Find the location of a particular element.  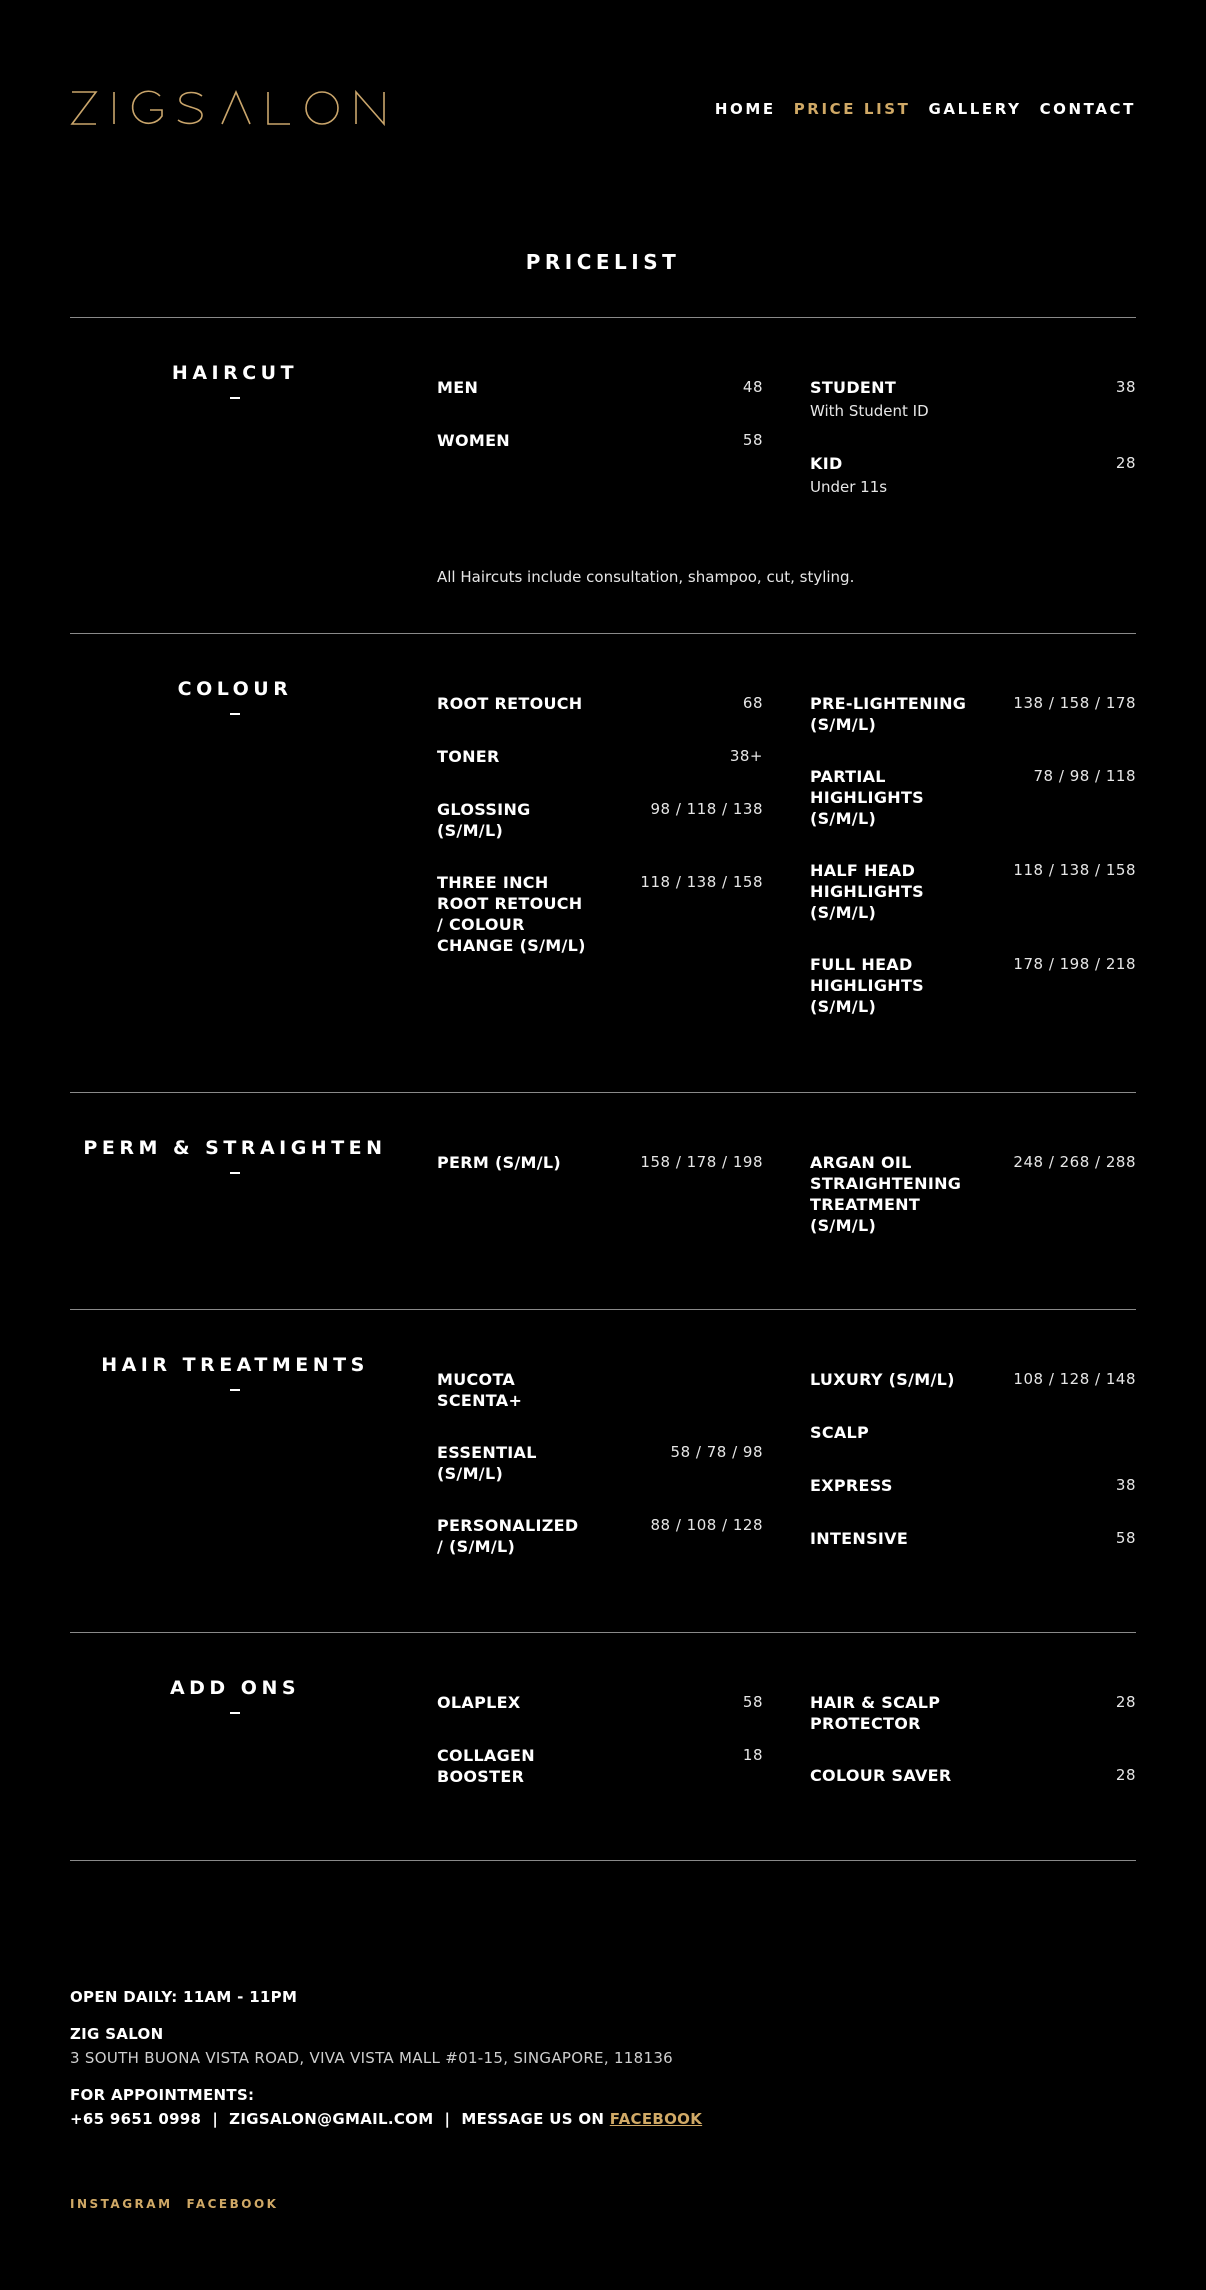

divider is located at coordinates (603, 1860).